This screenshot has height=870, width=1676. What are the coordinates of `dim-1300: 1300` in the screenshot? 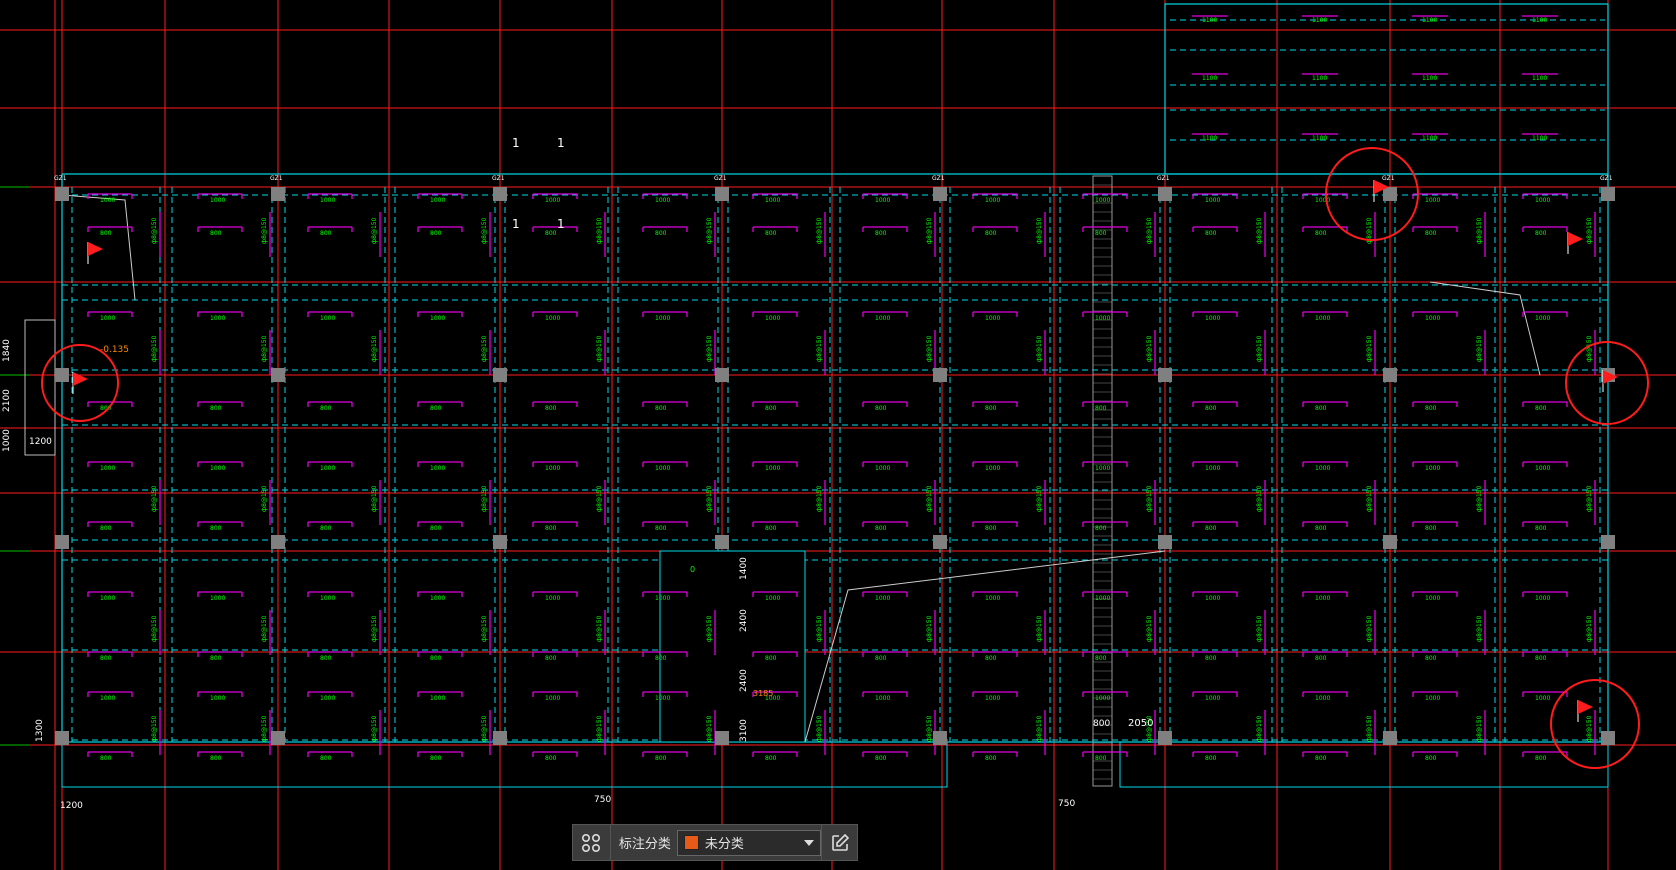 It's located at (40, 730).